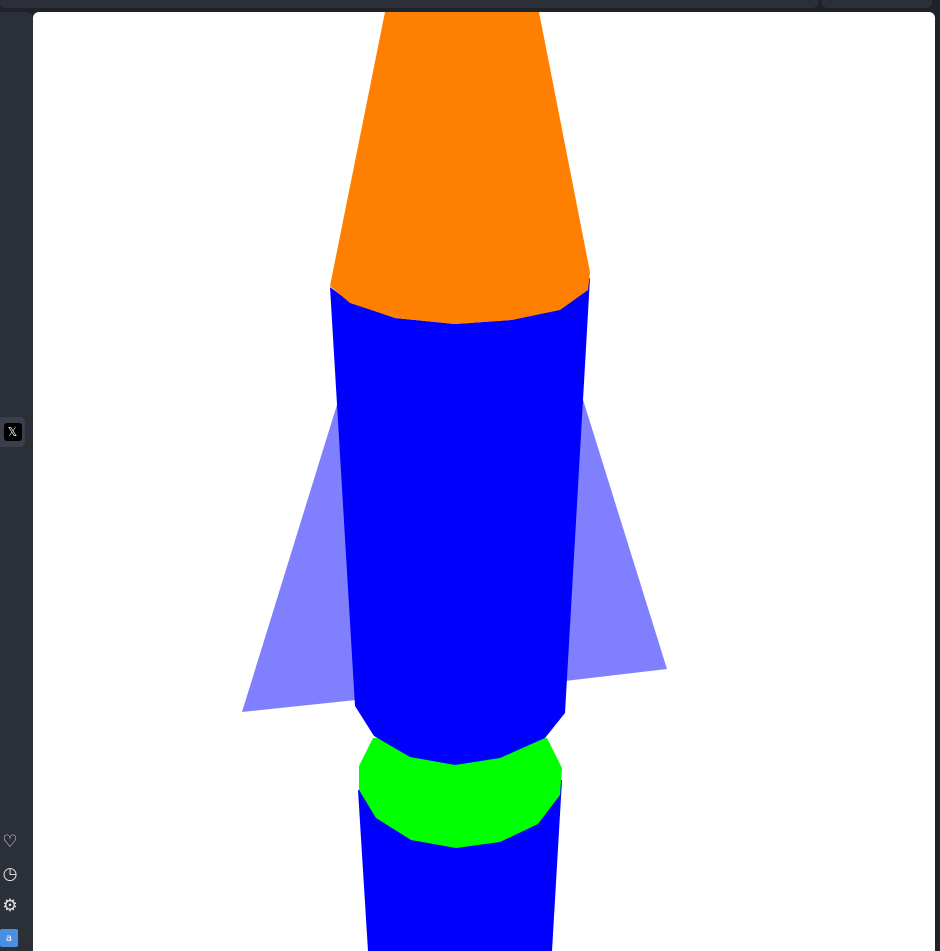 This screenshot has height=951, width=940. Describe the element at coordinates (877, 4) in the screenshot. I see `tab-bar-right` at that location.